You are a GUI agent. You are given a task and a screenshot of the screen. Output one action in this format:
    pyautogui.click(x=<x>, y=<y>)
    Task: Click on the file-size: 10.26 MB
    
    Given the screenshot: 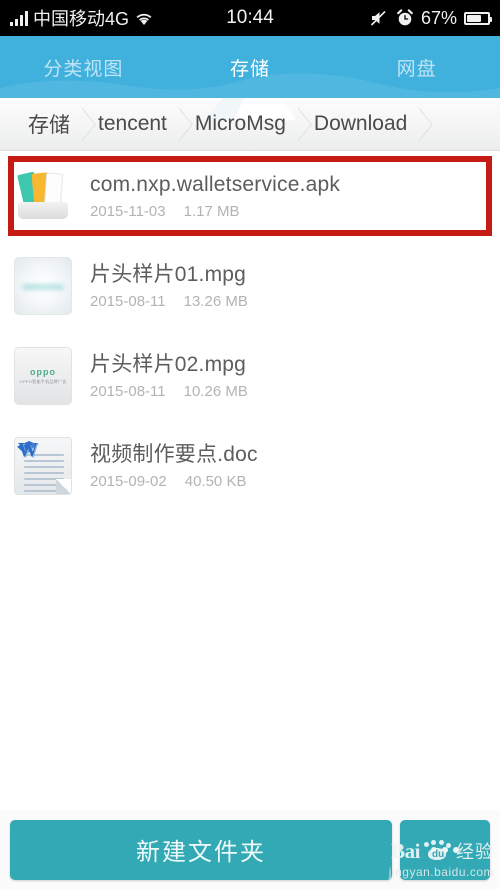 What is the action you would take?
    pyautogui.click(x=215, y=392)
    